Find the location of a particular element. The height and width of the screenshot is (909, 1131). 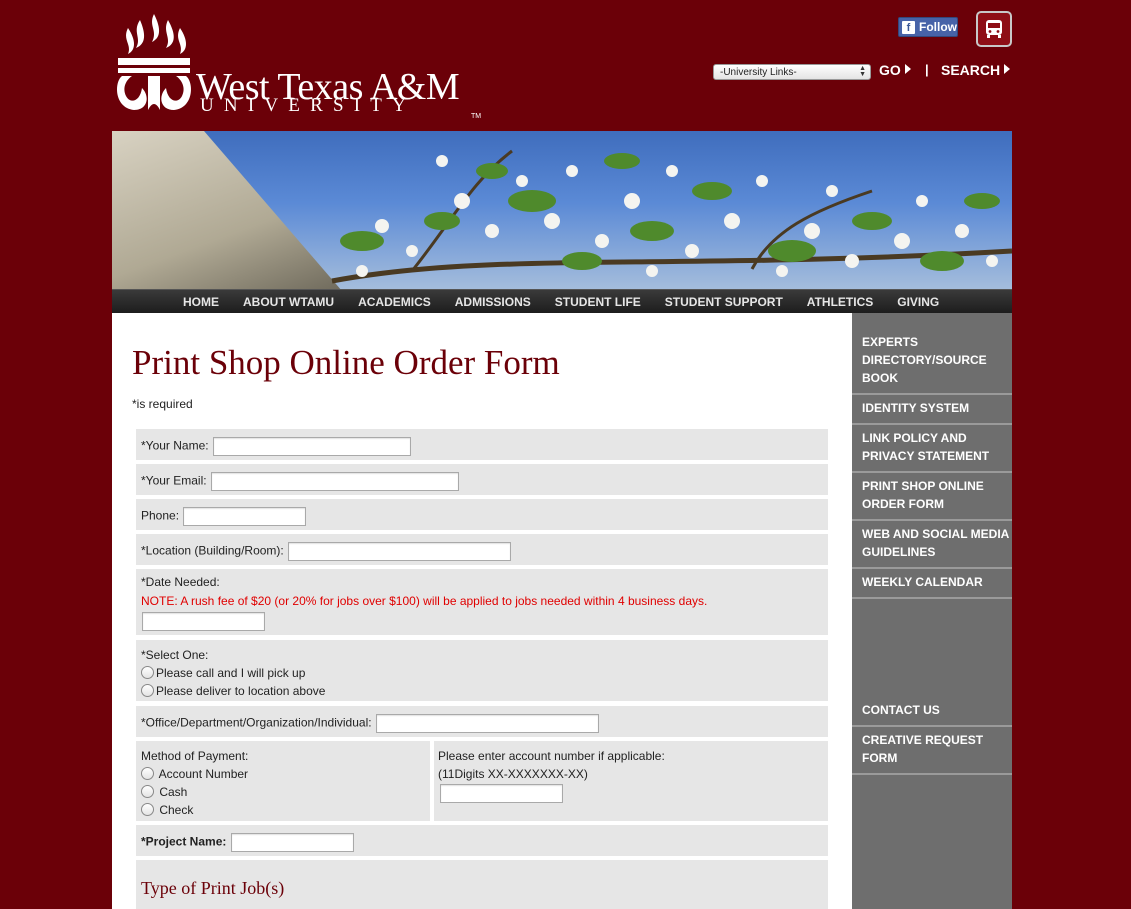

search-button: SEARCH is located at coordinates (976, 70).